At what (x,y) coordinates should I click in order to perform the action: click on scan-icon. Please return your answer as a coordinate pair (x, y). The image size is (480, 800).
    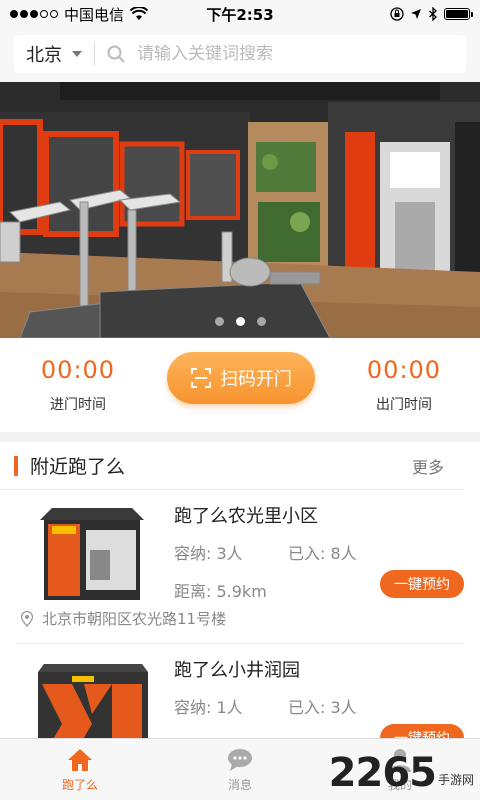
    Looking at the image, I should click on (201, 378).